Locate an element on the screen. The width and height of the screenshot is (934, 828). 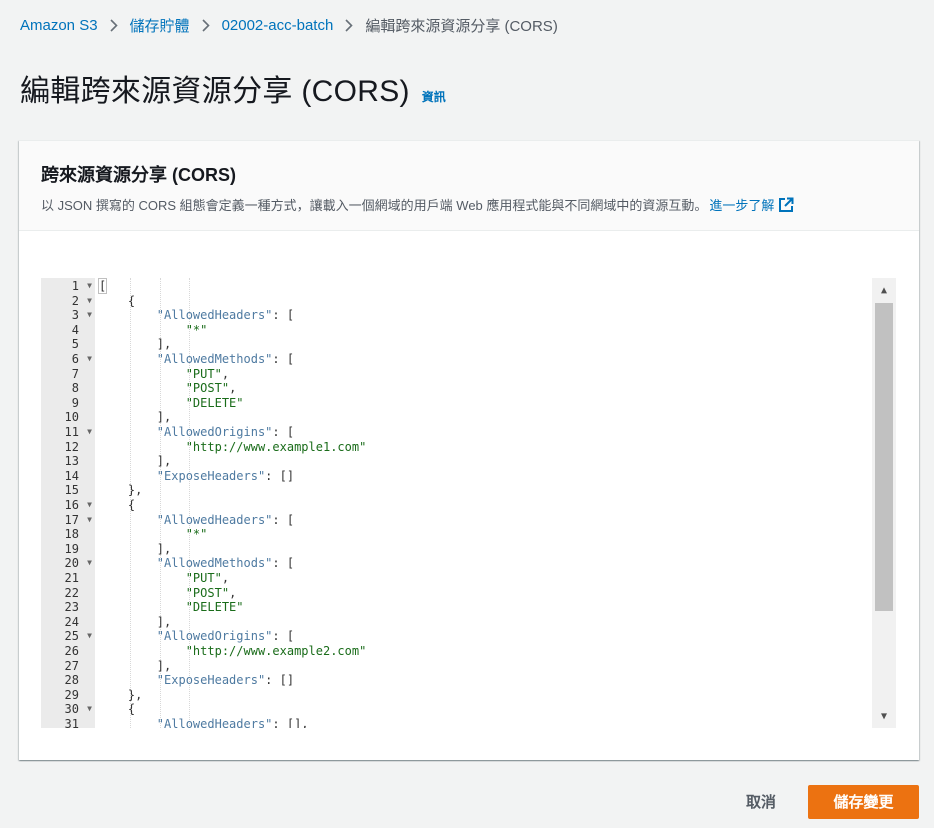
line-number: 25 ▼ is located at coordinates (78, 636).